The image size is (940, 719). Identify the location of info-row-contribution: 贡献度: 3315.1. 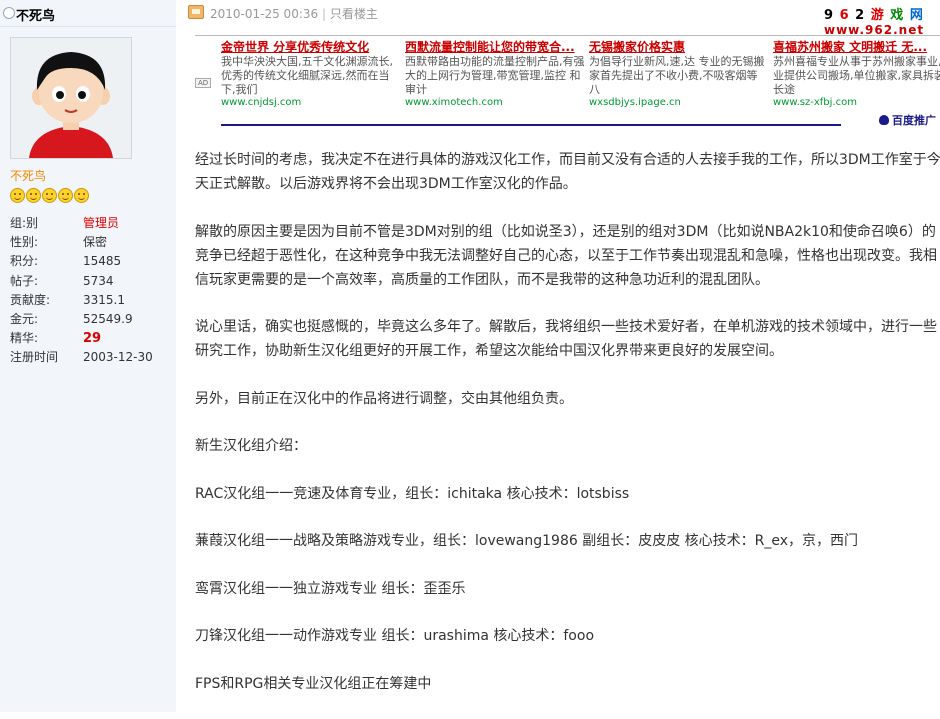
(93, 300).